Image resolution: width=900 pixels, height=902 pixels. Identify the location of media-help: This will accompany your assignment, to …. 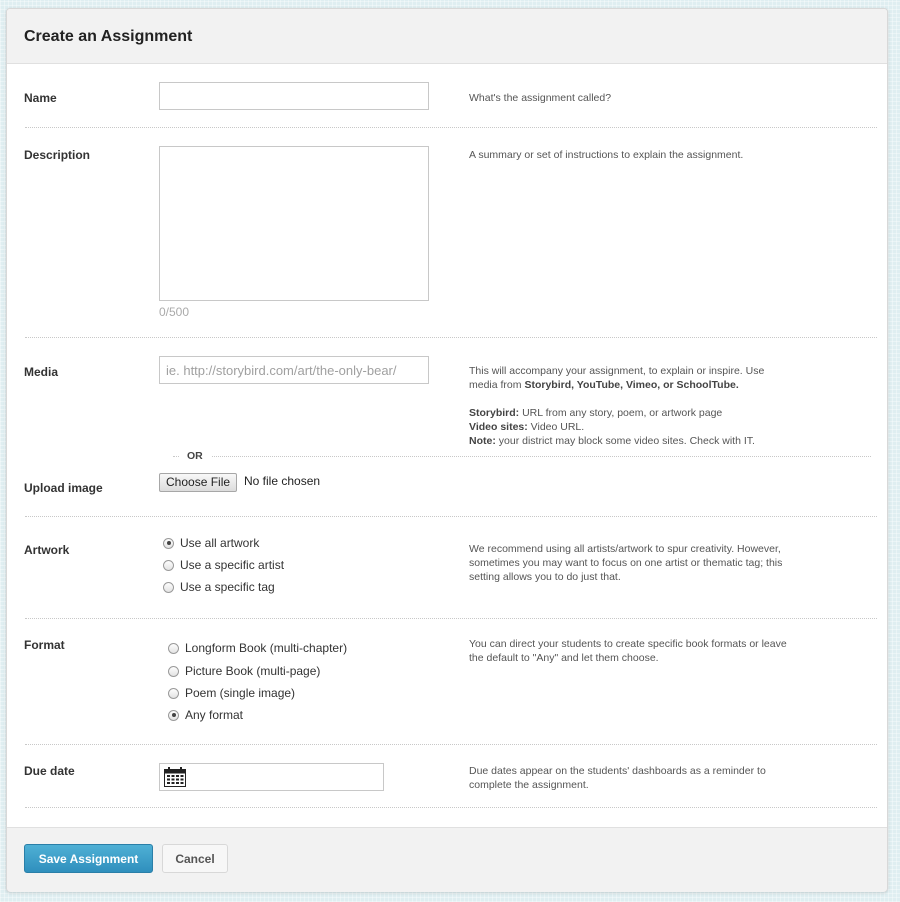
(629, 406).